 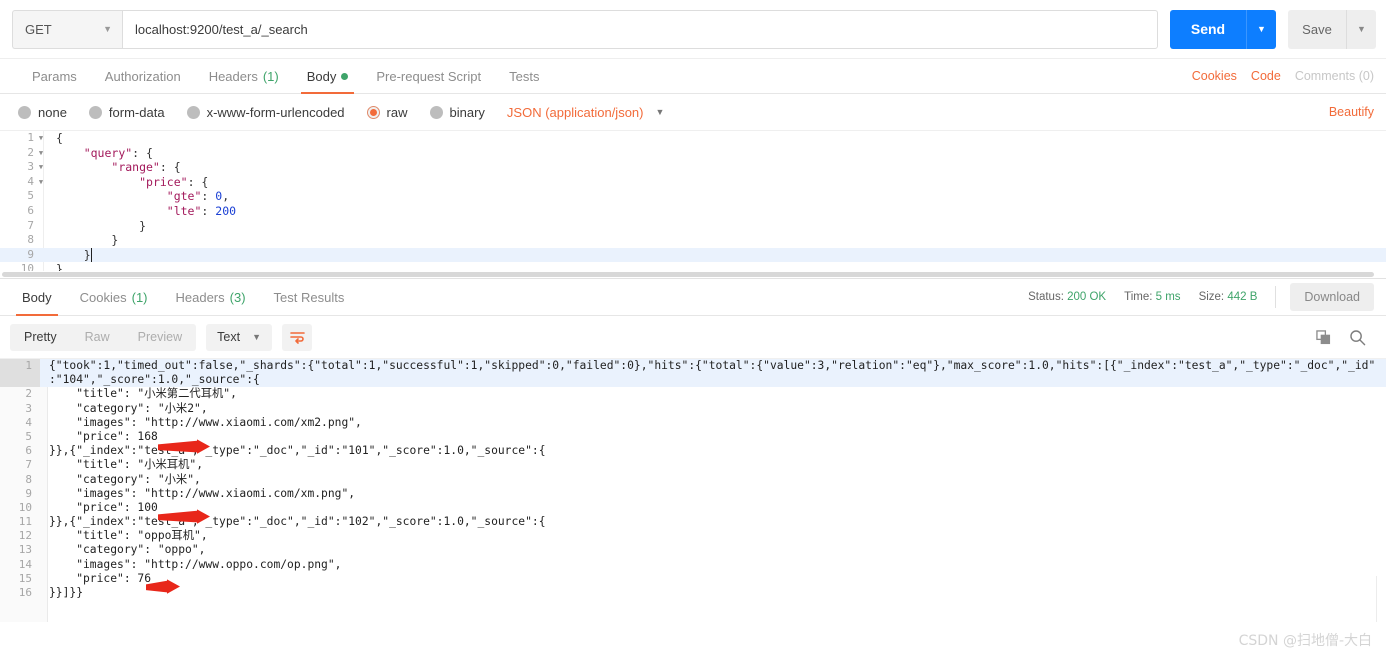 What do you see at coordinates (693, 550) in the screenshot?
I see `response-line: 13 "category": "oppo",` at bounding box center [693, 550].